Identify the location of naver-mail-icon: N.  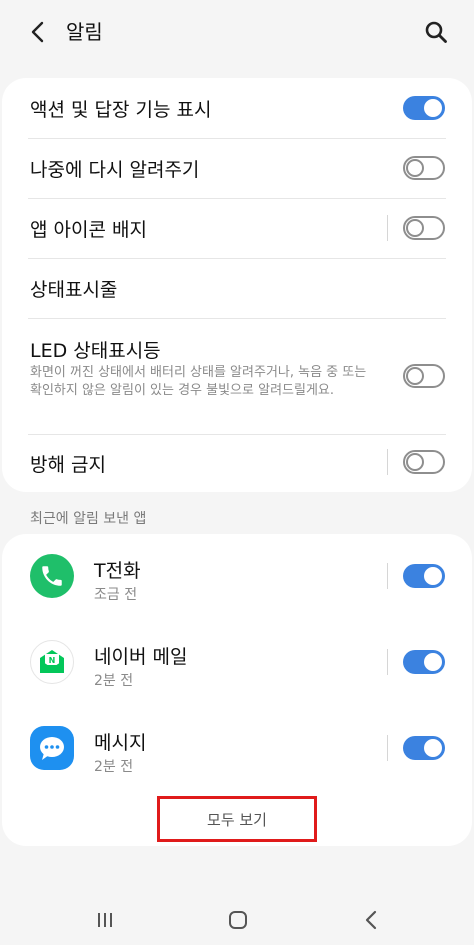
(52, 662).